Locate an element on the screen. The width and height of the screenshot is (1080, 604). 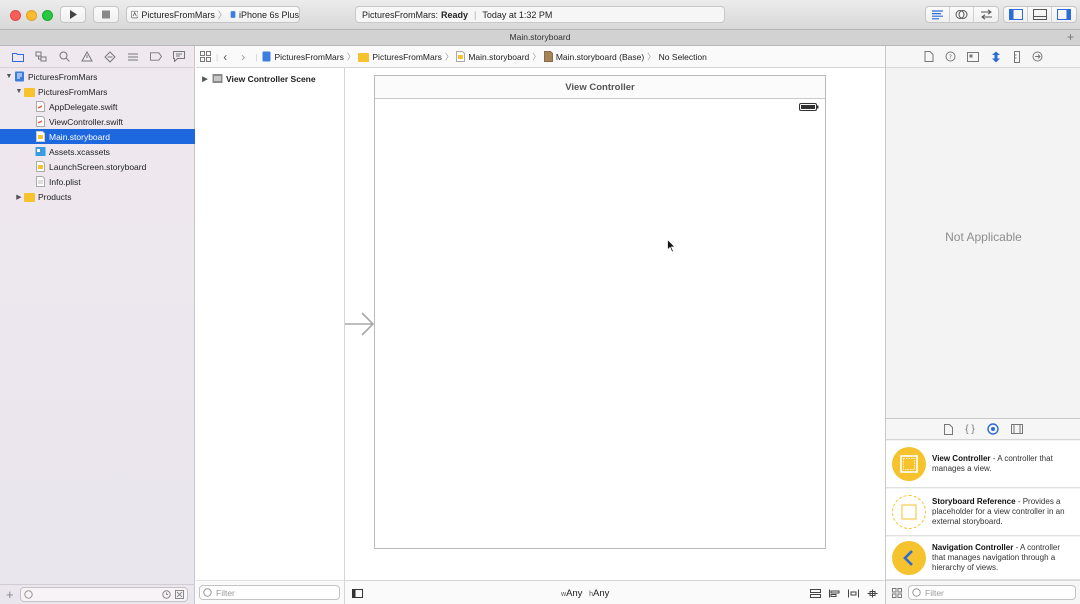
pin-icon is located at coordinates (853, 593).